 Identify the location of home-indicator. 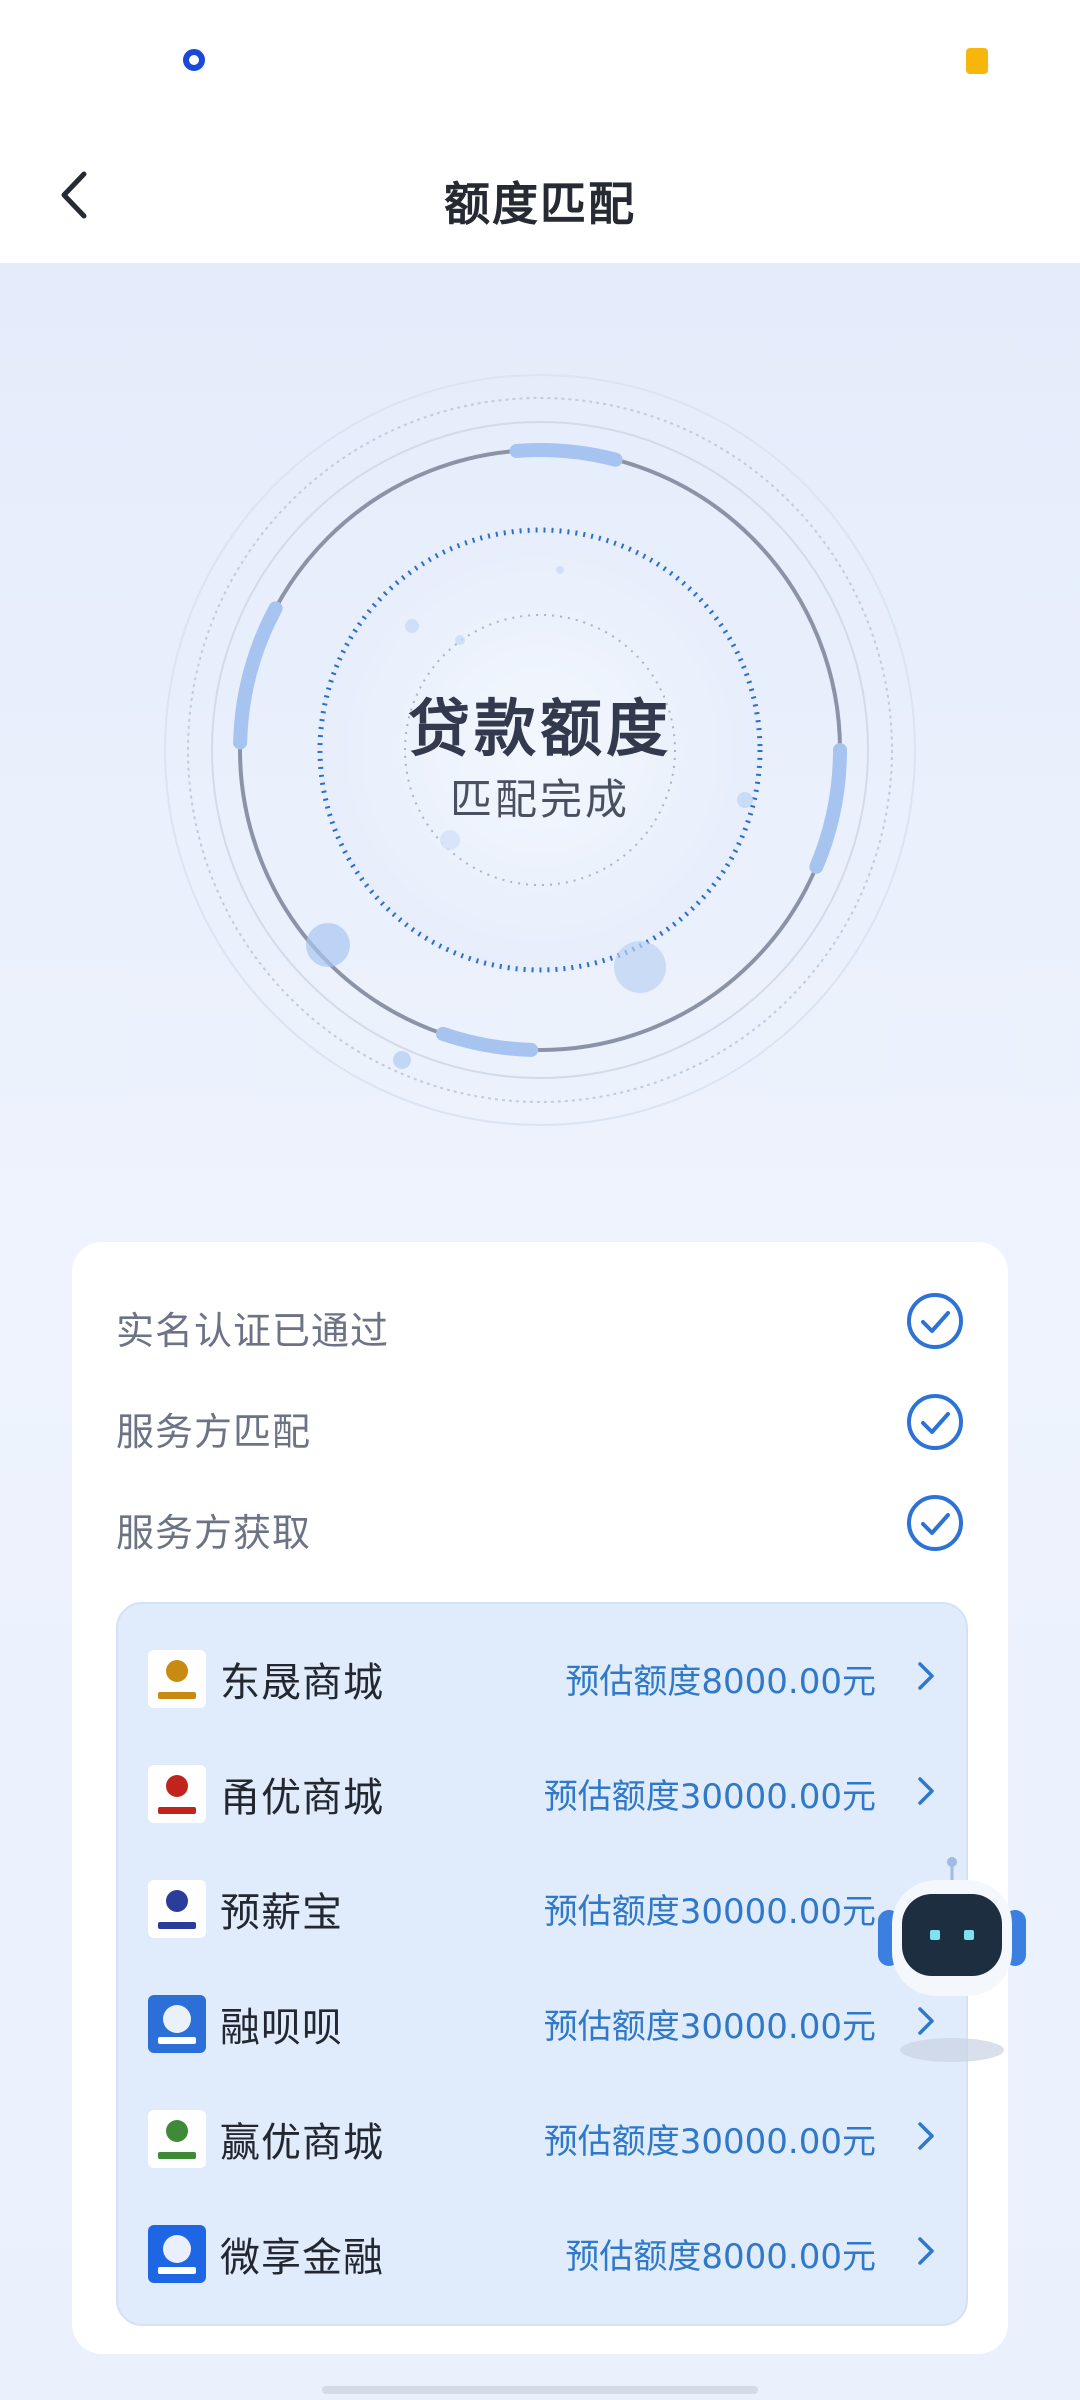
(540, 2390).